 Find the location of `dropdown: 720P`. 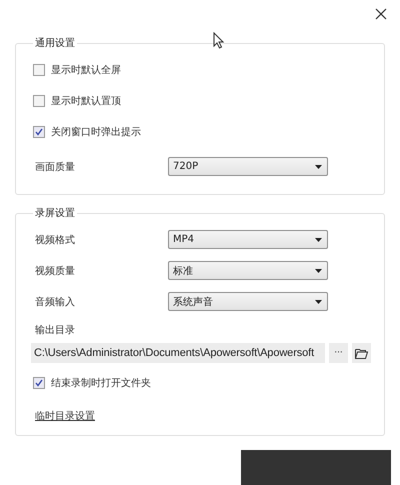

dropdown: 720P is located at coordinates (248, 166).